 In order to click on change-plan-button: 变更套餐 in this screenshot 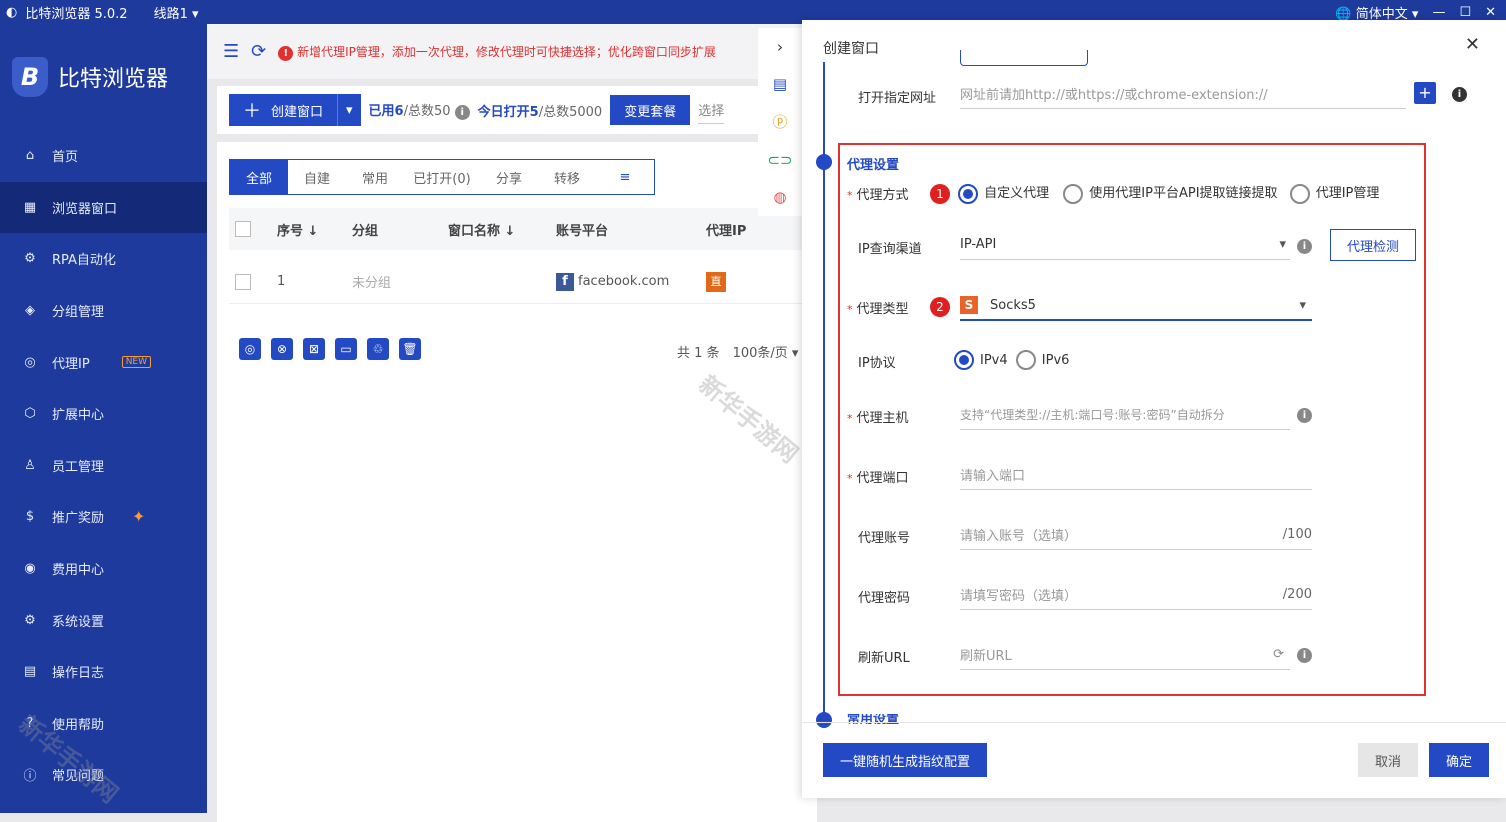, I will do `click(650, 110)`.